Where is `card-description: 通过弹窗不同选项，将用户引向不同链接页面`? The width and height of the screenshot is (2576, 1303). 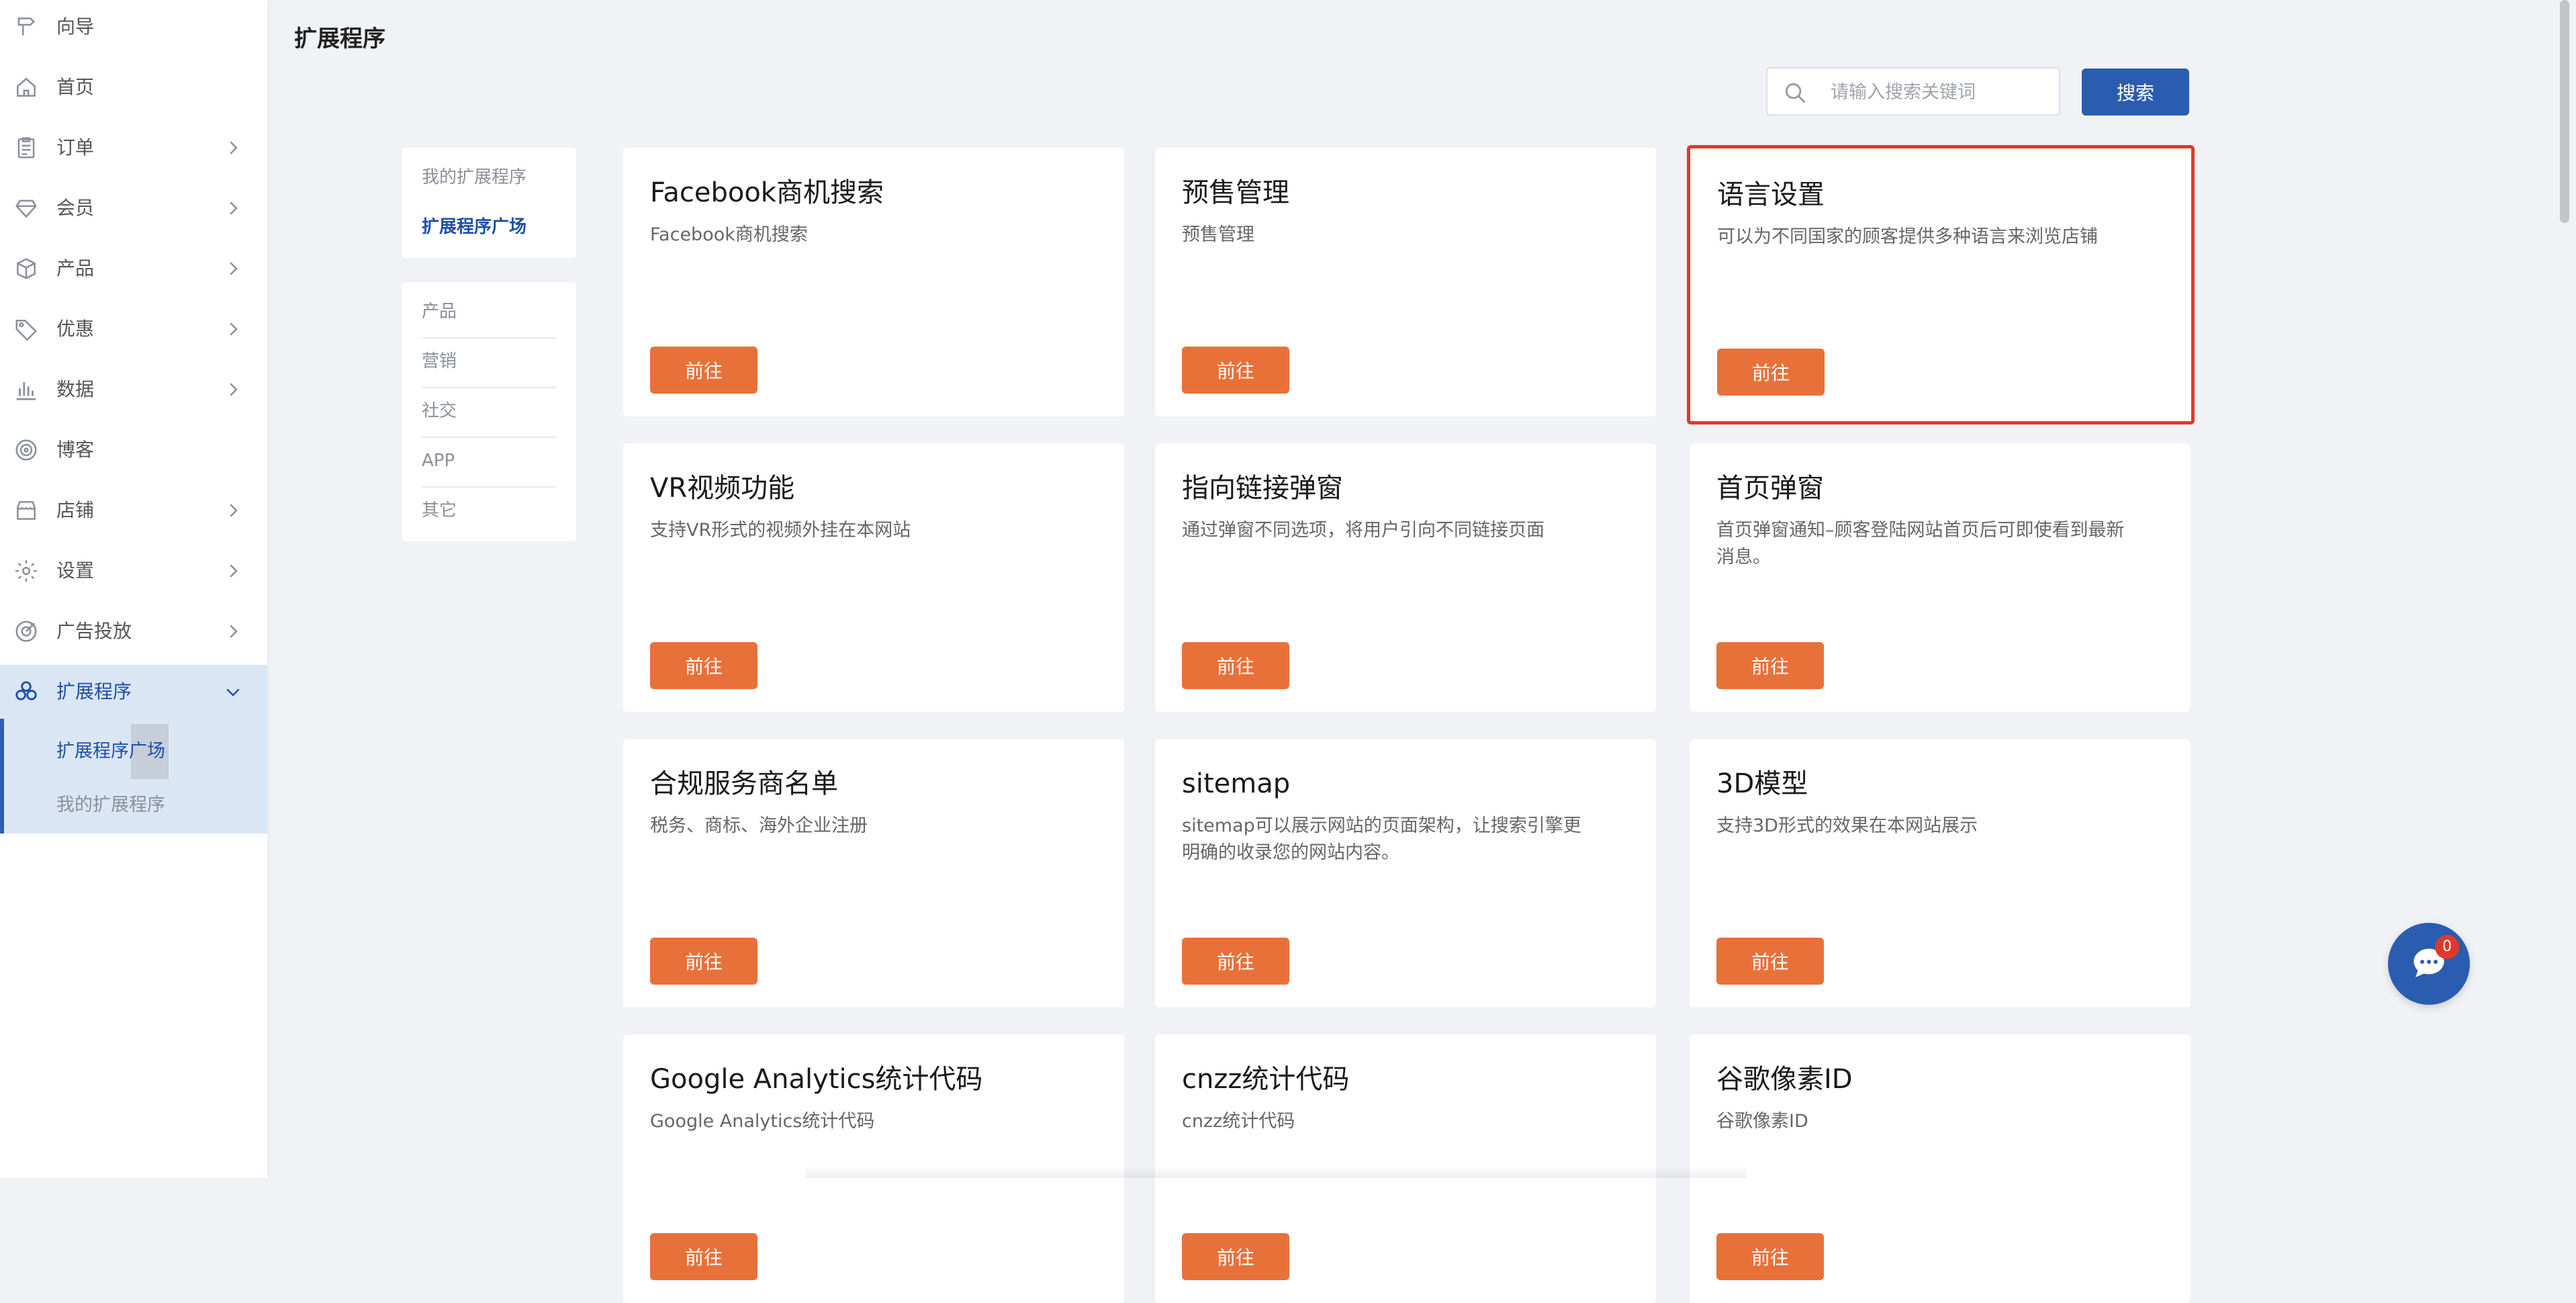 card-description: 通过弹窗不同选项，将用户引向不同链接页面 is located at coordinates (1363, 530).